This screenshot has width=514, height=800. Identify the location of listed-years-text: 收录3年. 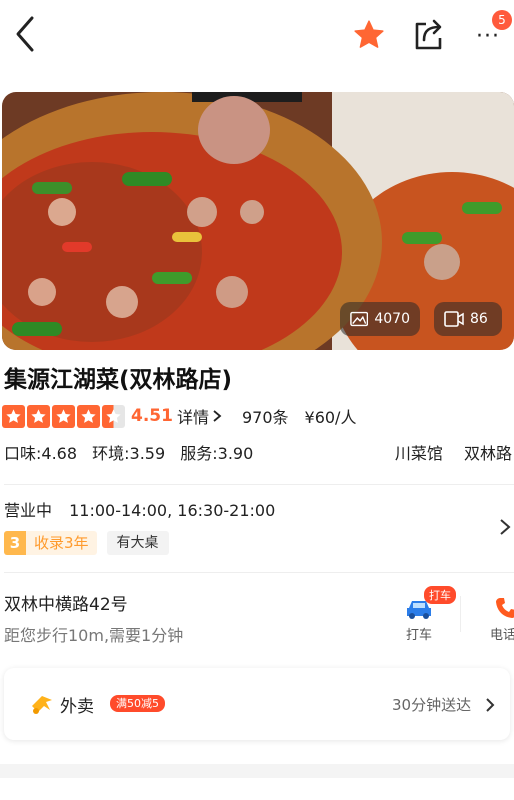
(61, 543).